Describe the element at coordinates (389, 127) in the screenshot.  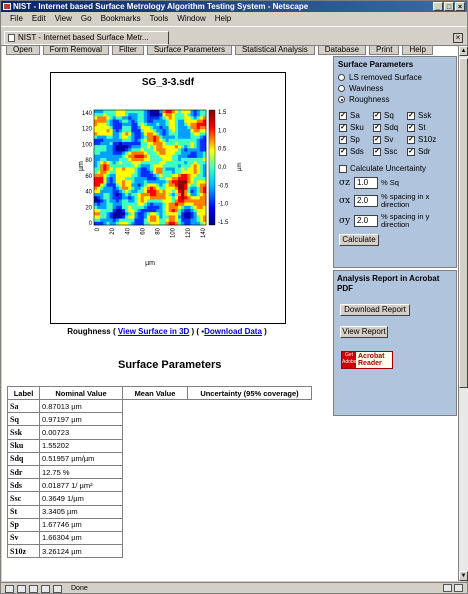
I see `checkbox-sdq: ✓ Sdq` at that location.